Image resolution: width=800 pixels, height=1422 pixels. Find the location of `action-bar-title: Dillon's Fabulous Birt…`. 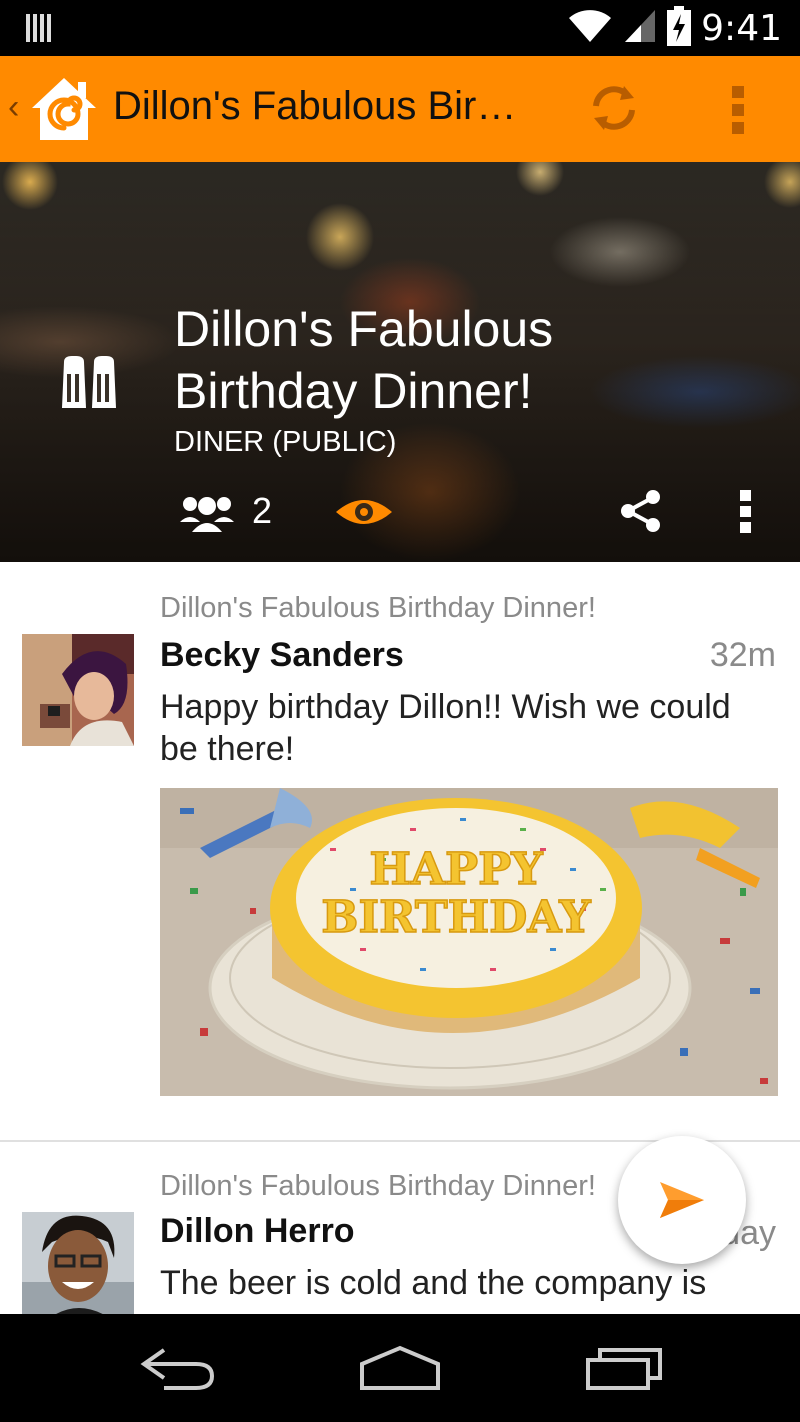

action-bar-title: Dillon's Fabulous Birt… is located at coordinates (318, 106).